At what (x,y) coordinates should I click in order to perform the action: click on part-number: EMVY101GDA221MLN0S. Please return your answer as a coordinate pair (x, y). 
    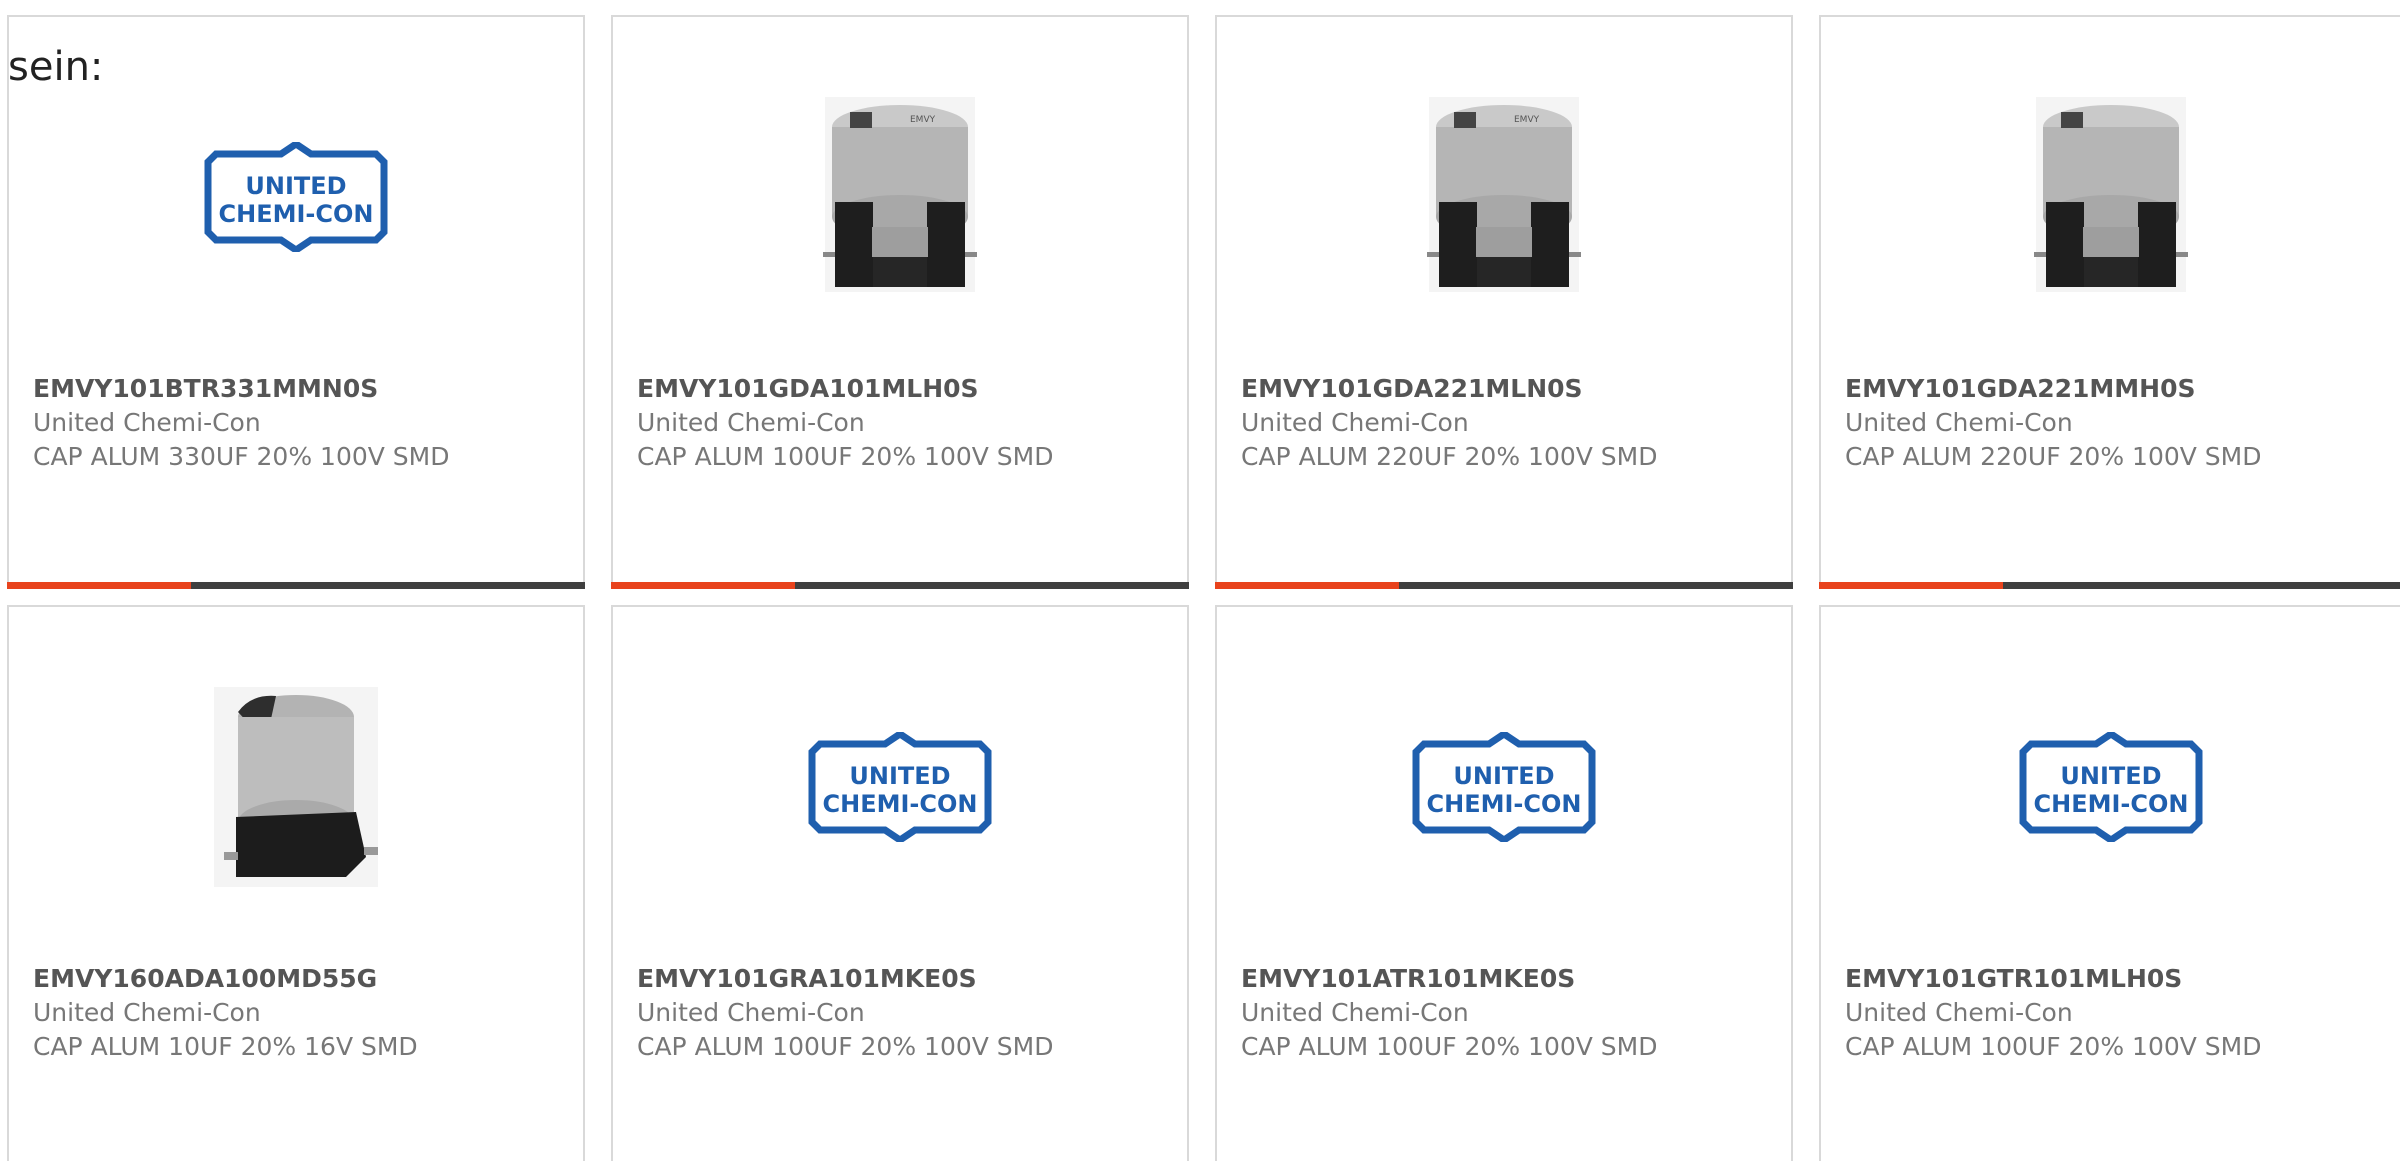
    Looking at the image, I should click on (1449, 389).